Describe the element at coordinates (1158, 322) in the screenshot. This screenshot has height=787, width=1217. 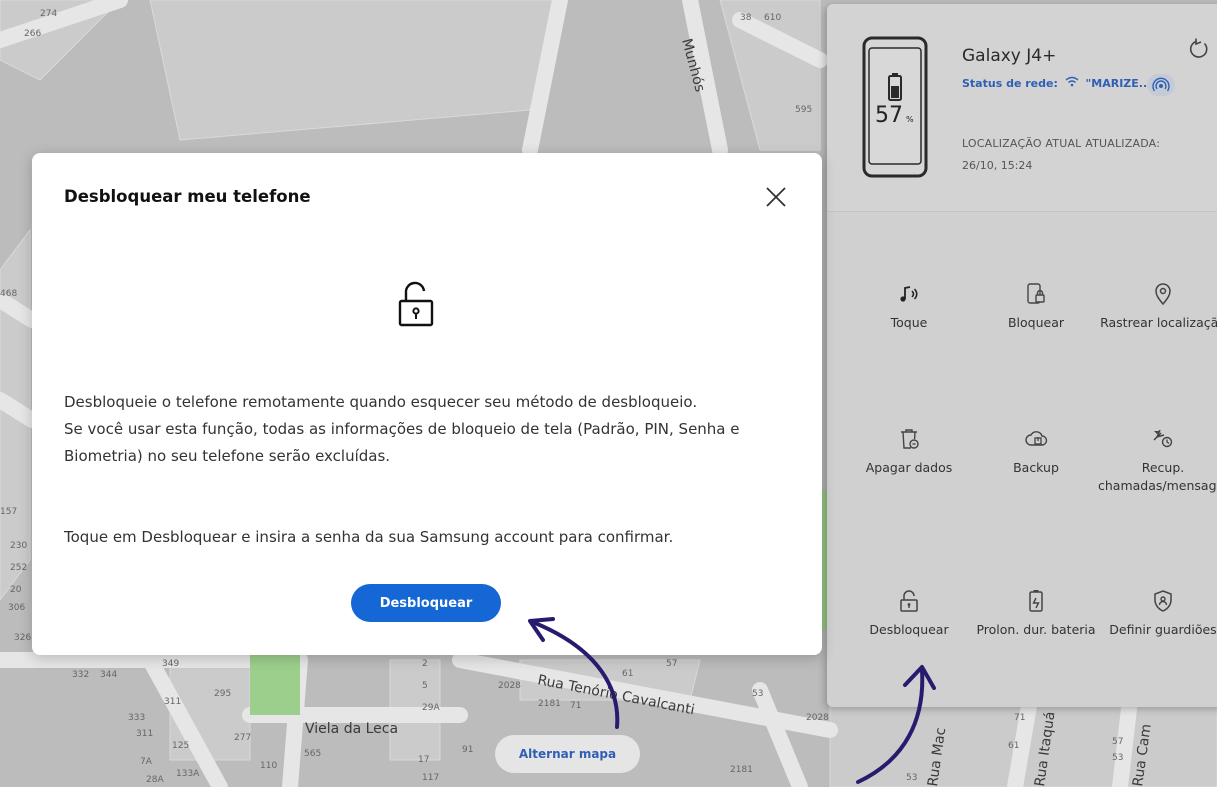
I see `action-label: Rastrear localização` at that location.